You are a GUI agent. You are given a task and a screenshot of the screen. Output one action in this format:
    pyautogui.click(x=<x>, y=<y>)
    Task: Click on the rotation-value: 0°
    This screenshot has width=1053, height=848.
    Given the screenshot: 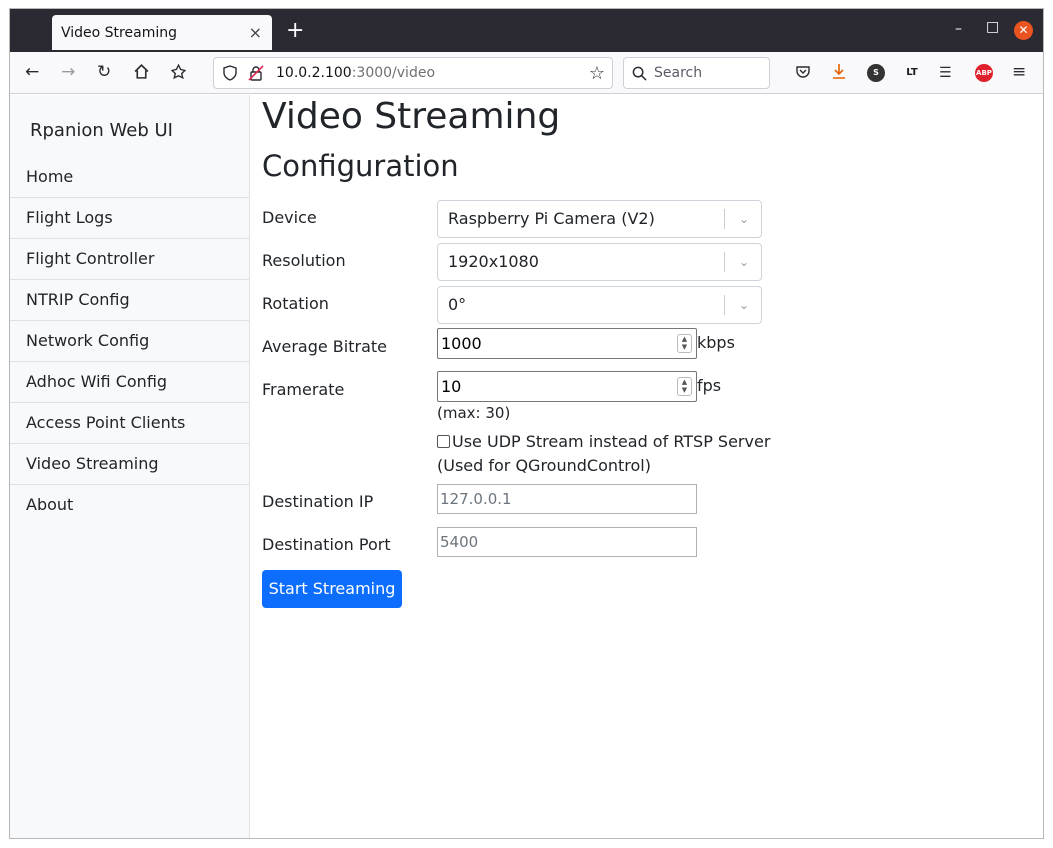 What is the action you would take?
    pyautogui.click(x=457, y=304)
    